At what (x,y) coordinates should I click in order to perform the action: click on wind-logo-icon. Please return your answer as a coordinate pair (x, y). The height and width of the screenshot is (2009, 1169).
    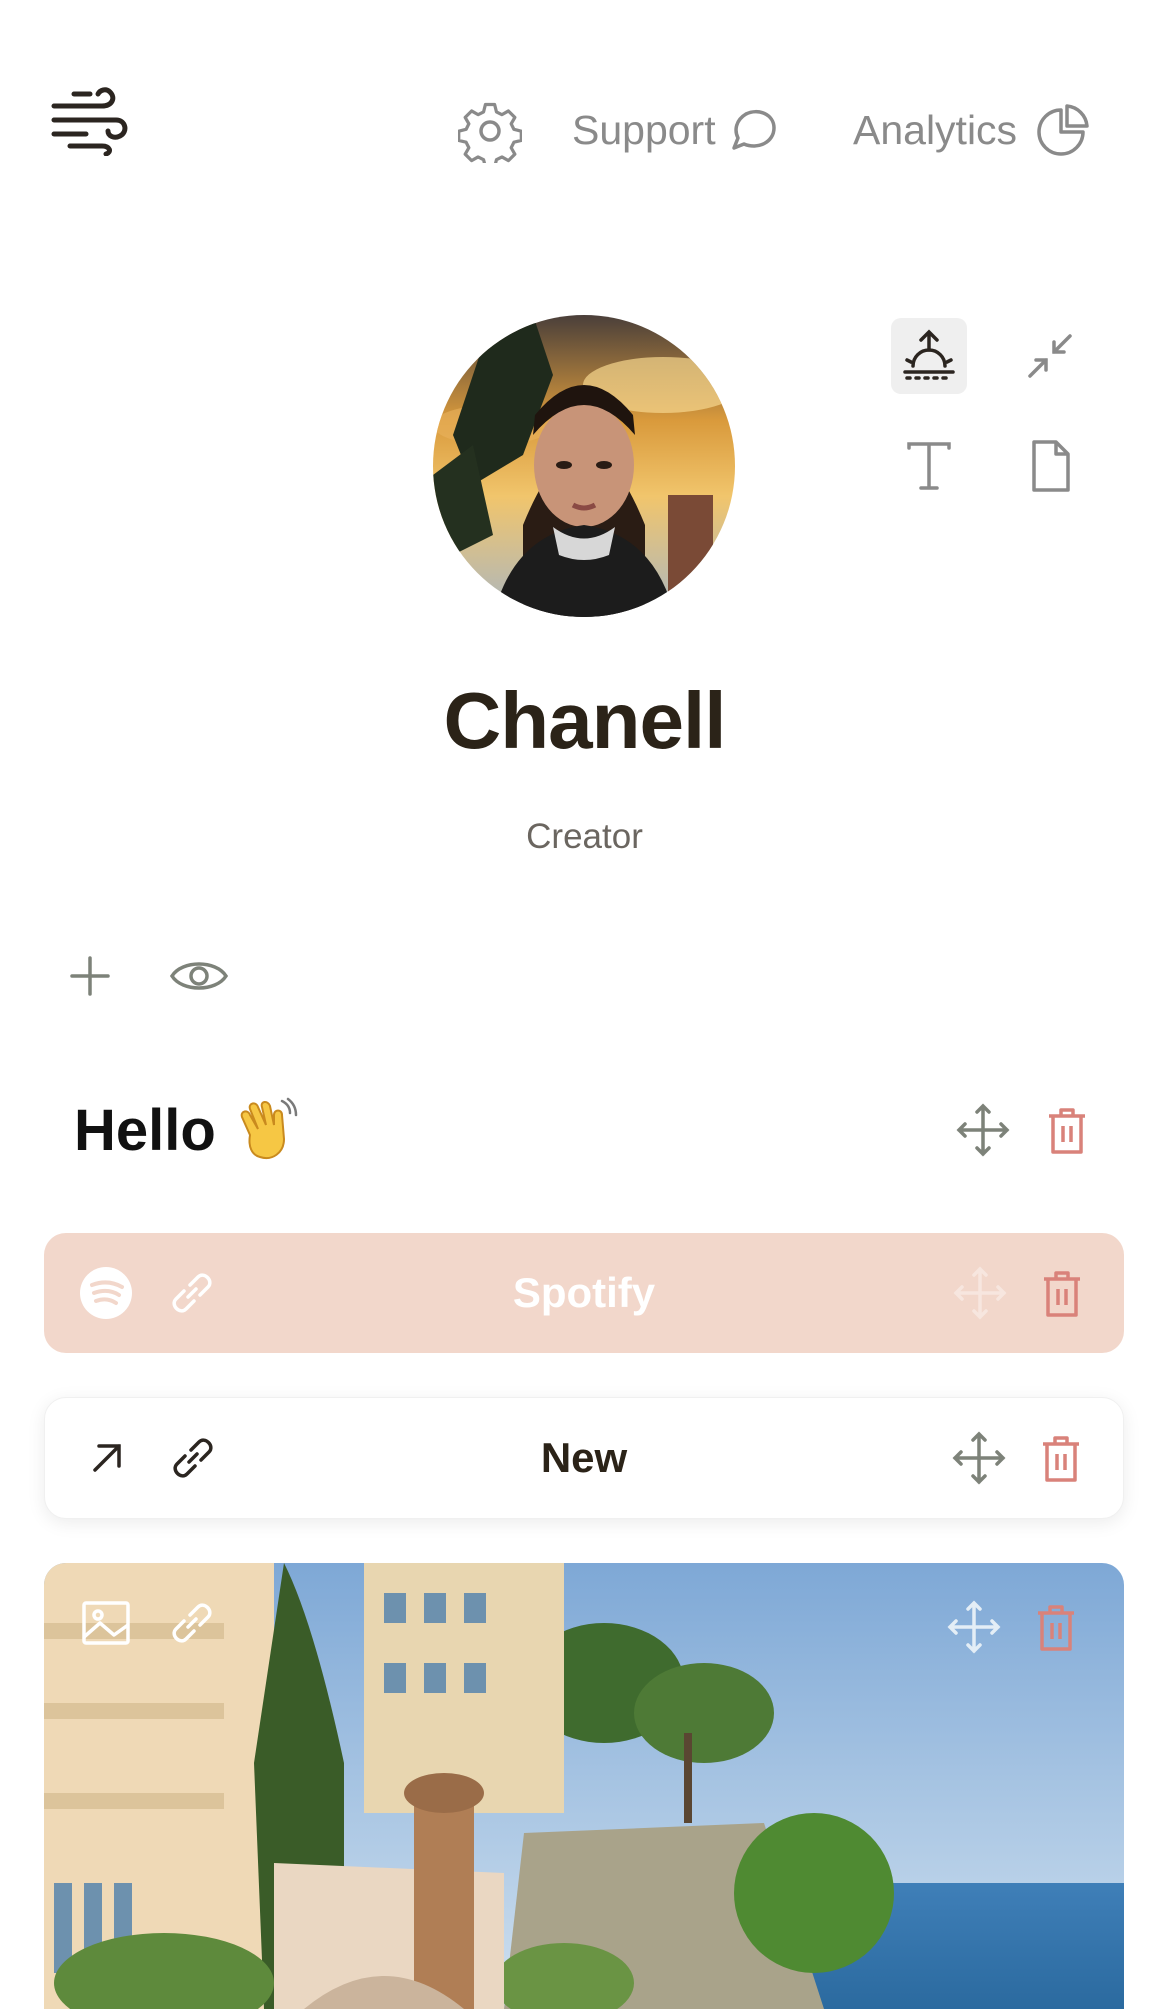
    Looking at the image, I should click on (90, 120).